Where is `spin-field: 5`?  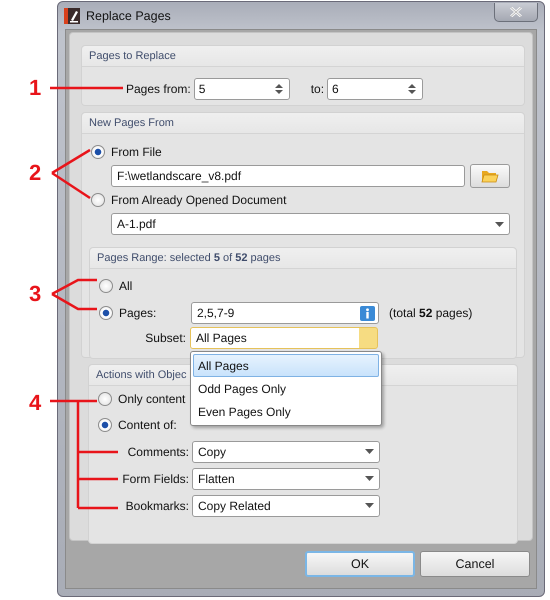 spin-field: 5 is located at coordinates (242, 89).